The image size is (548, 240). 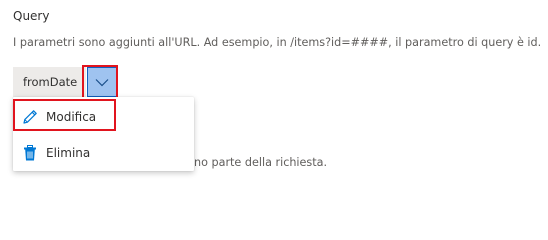 I want to click on parameter-context-menu: Modifica Elimina, so click(x=103, y=134).